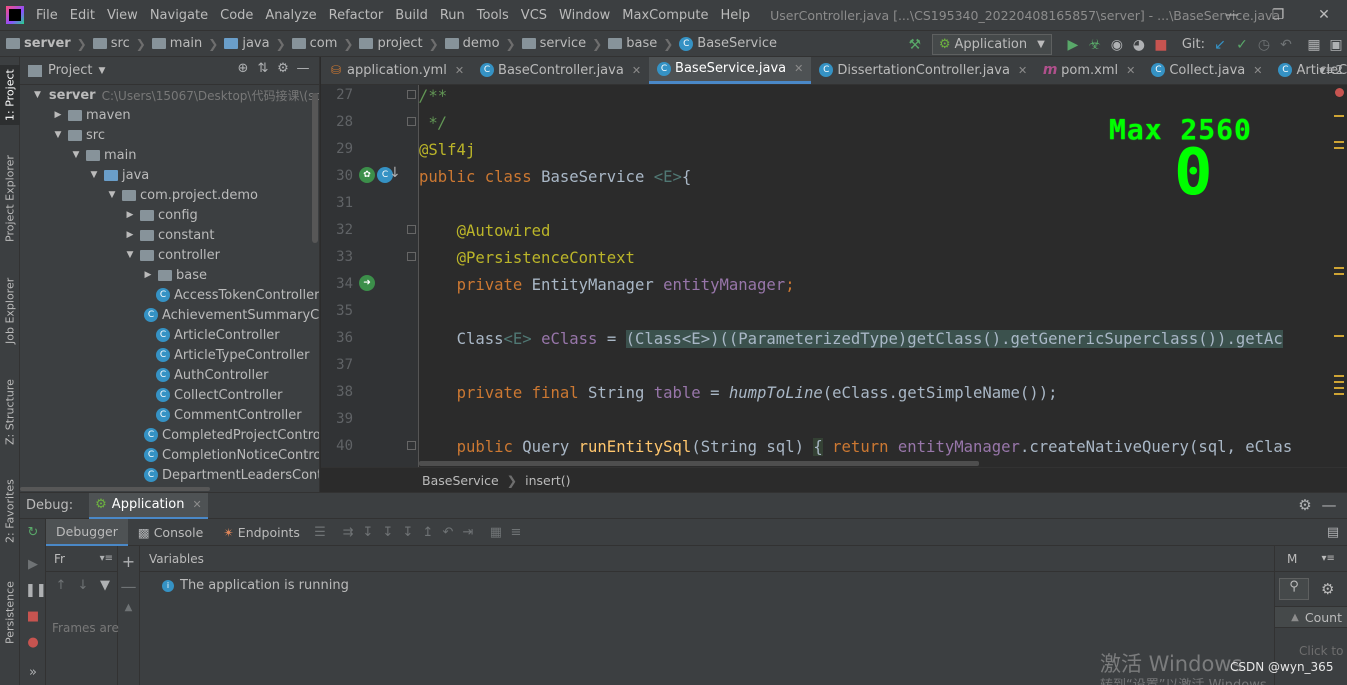  Describe the element at coordinates (169, 255) in the screenshot. I see `tree-item: ▼ controller` at that location.